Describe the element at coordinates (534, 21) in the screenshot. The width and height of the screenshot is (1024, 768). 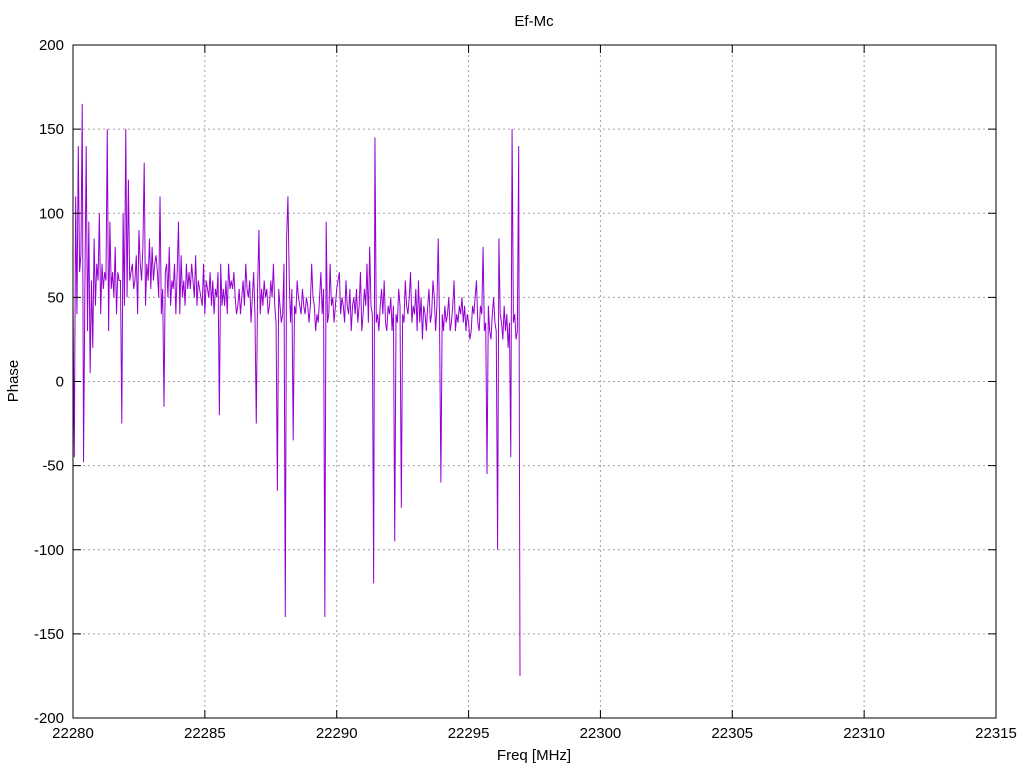
I see `chart-title: Ef-Mc` at that location.